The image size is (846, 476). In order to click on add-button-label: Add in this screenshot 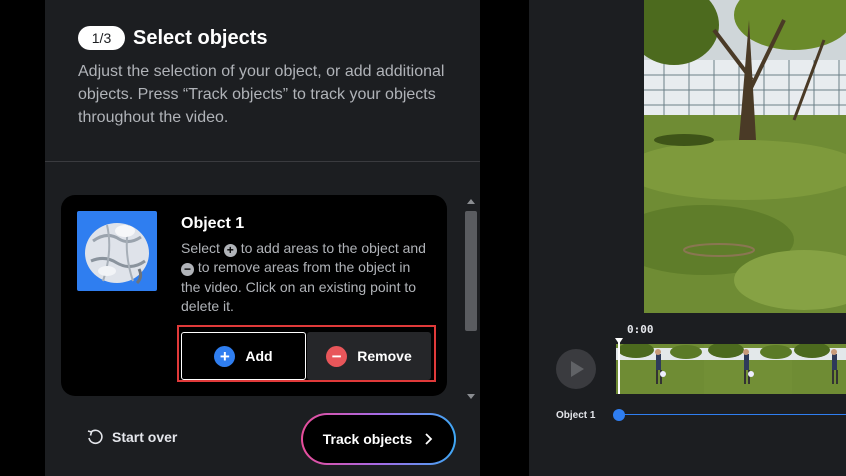, I will do `click(259, 356)`.